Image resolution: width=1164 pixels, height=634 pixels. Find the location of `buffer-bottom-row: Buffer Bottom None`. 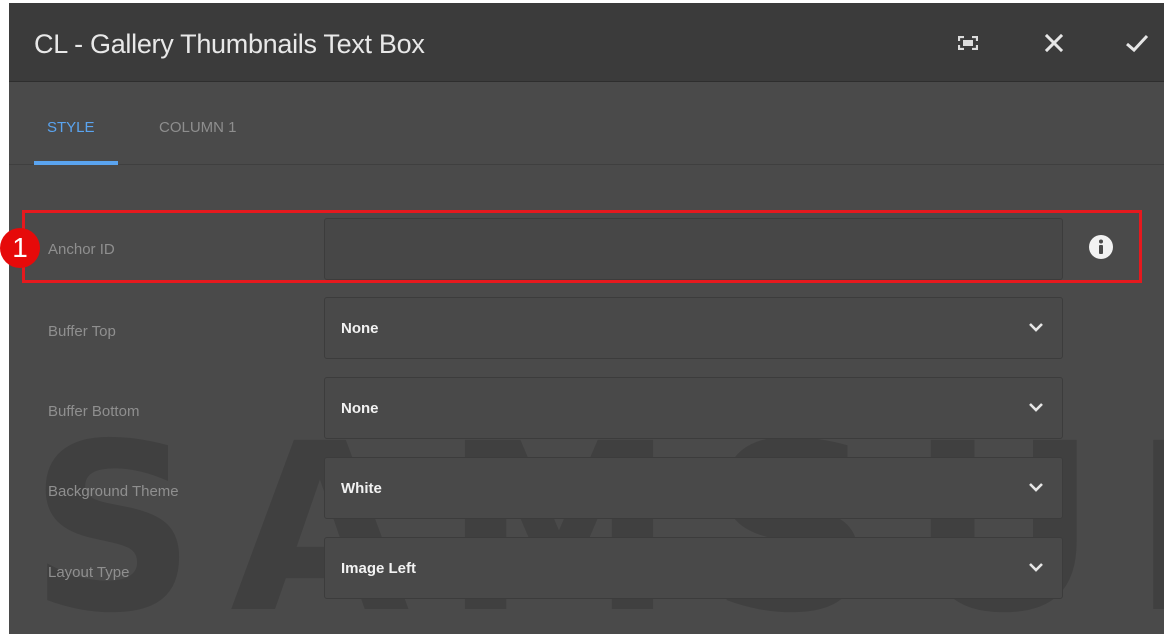

buffer-bottom-row: Buffer Bottom None is located at coordinates (586, 412).